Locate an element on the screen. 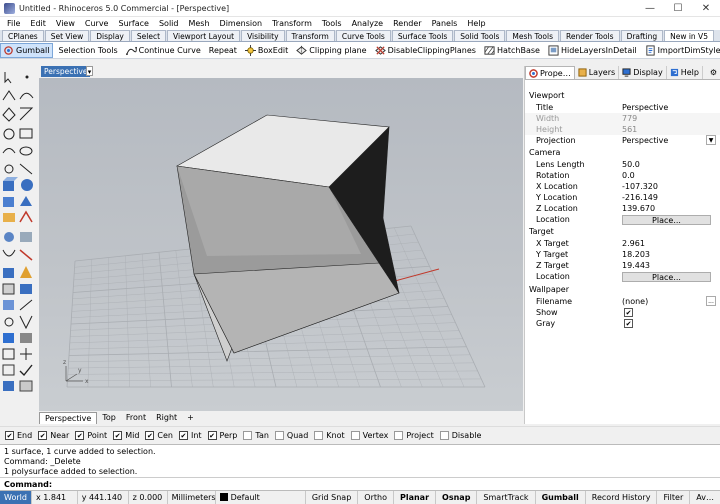 This screenshot has width=720, height=504. row-title-value: Perspective is located at coordinates (645, 107).